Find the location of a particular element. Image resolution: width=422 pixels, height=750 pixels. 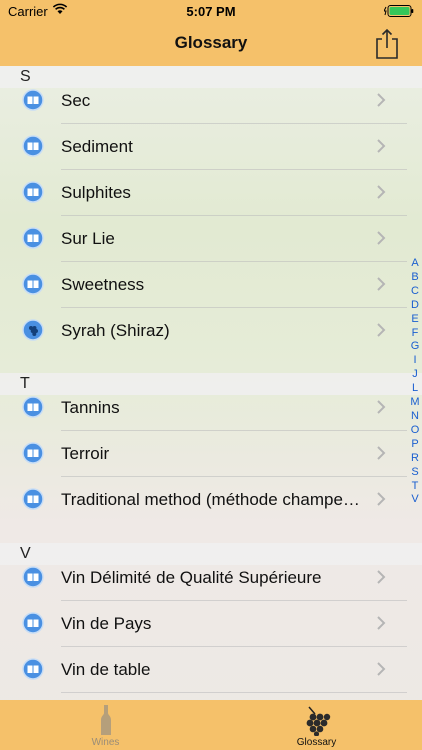

top-bar: Carrier 5:07 PM Glossary is located at coordinates (211, 33).